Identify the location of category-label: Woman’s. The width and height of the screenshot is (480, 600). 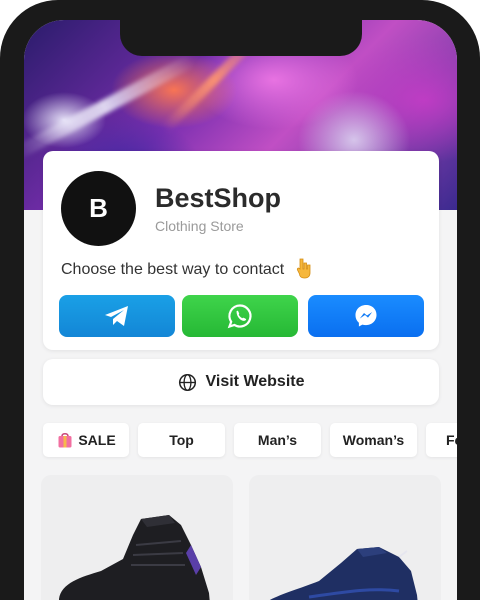
(373, 440).